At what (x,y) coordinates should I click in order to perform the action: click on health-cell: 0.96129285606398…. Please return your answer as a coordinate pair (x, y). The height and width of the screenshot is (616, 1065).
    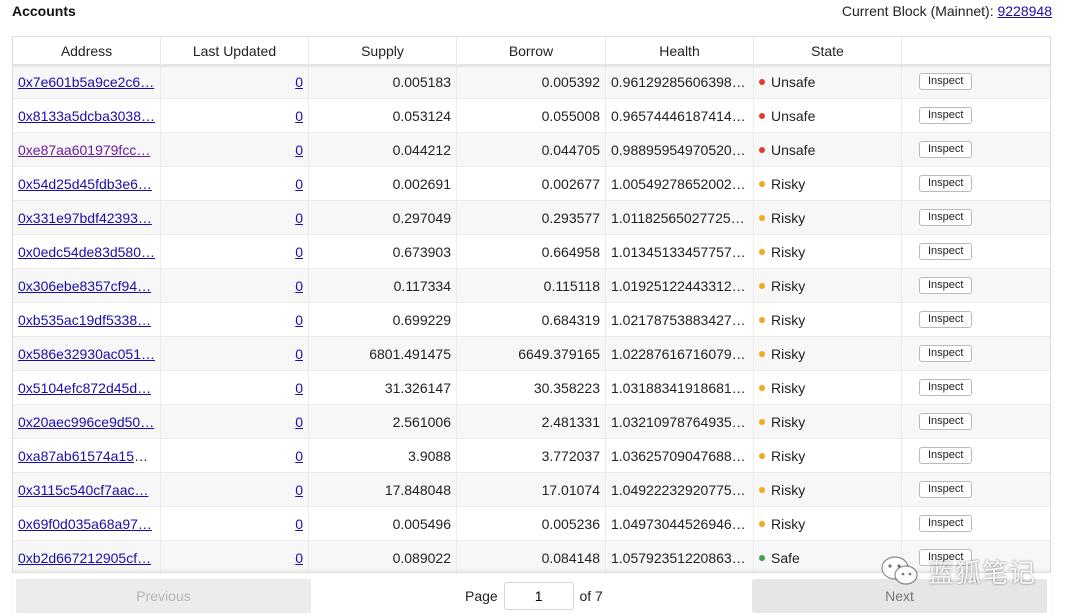
    Looking at the image, I should click on (680, 82).